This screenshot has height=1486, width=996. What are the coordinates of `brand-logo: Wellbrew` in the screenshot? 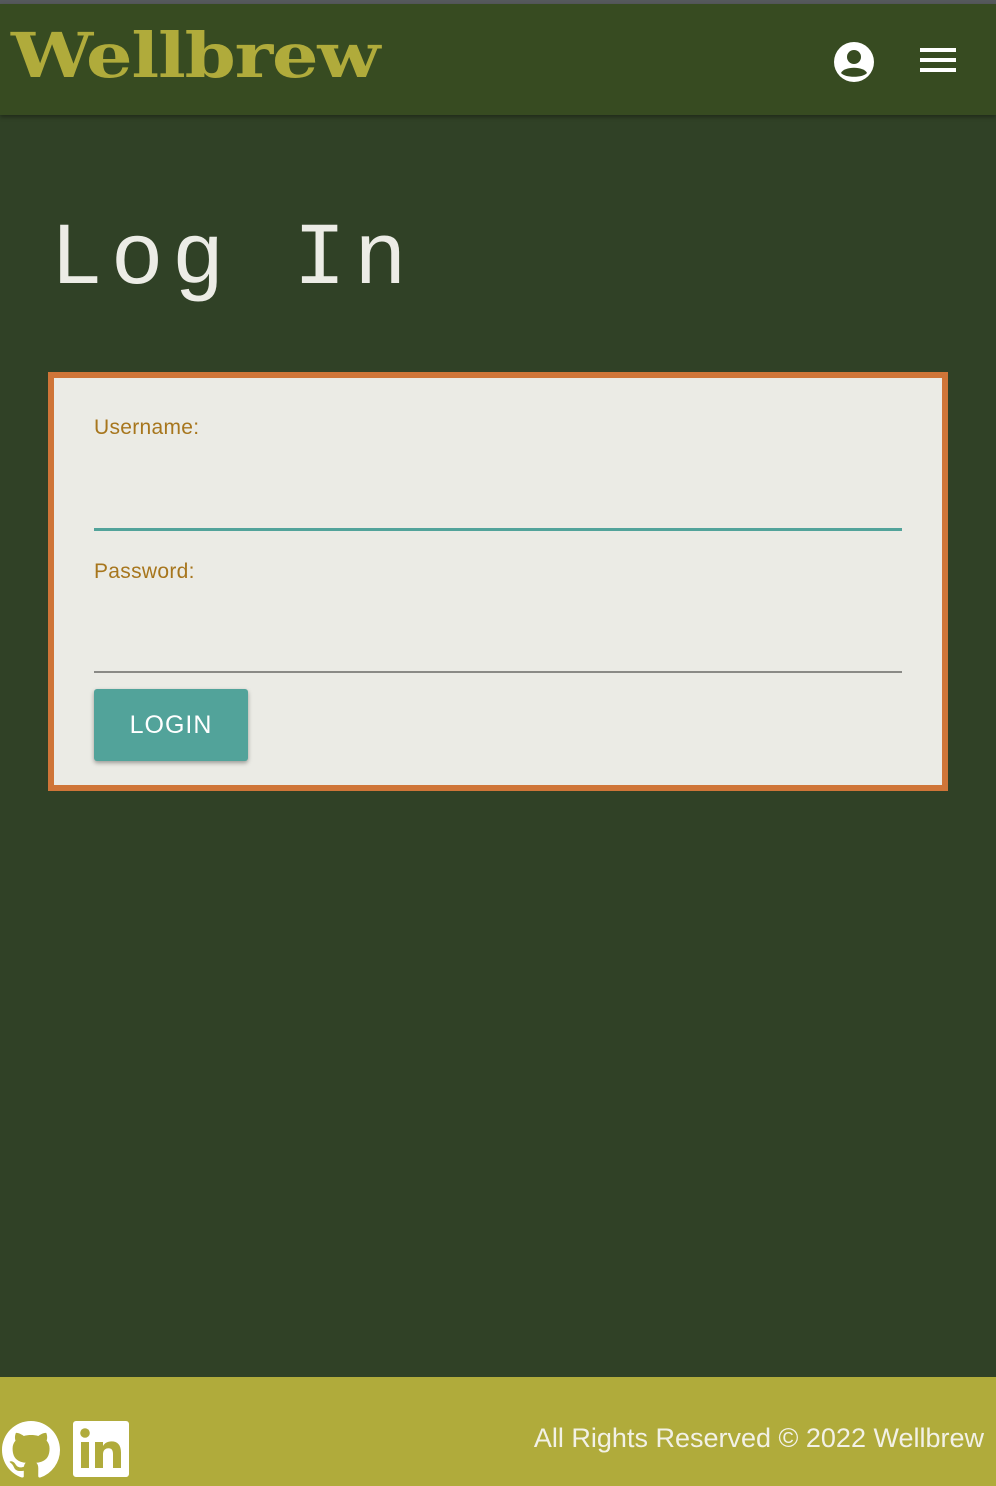 It's located at (195, 56).